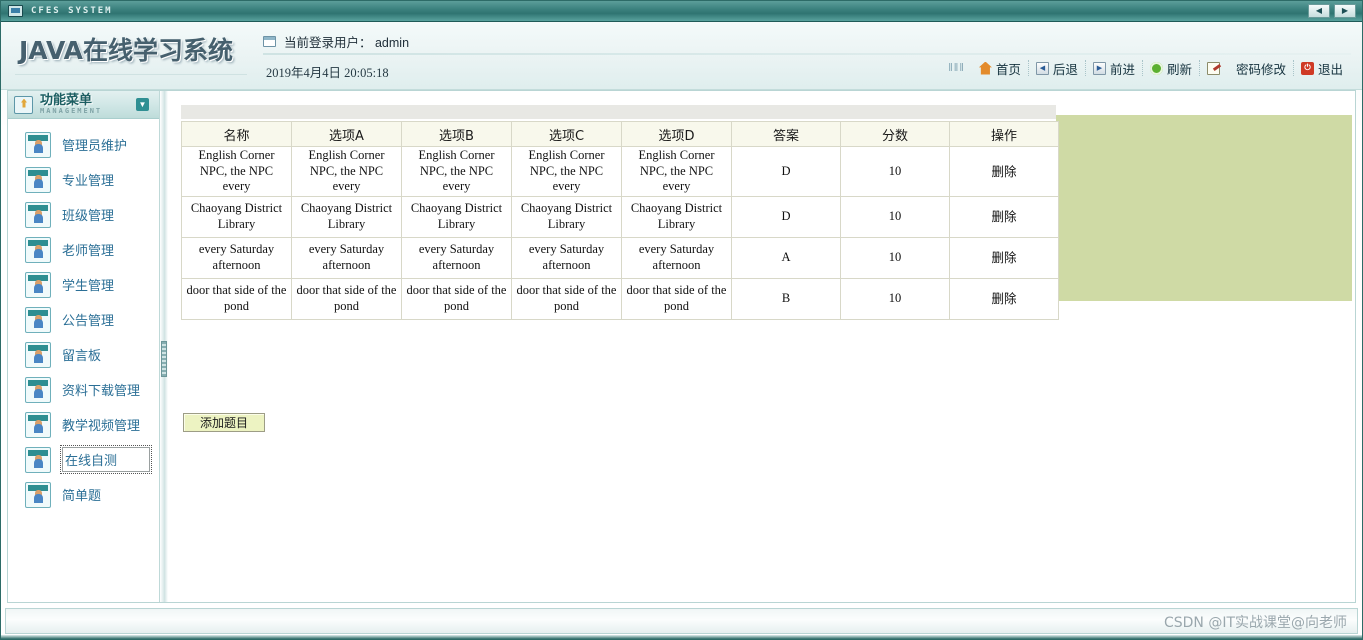 The image size is (1363, 640). I want to click on table-col-header: 操作, so click(1004, 134).